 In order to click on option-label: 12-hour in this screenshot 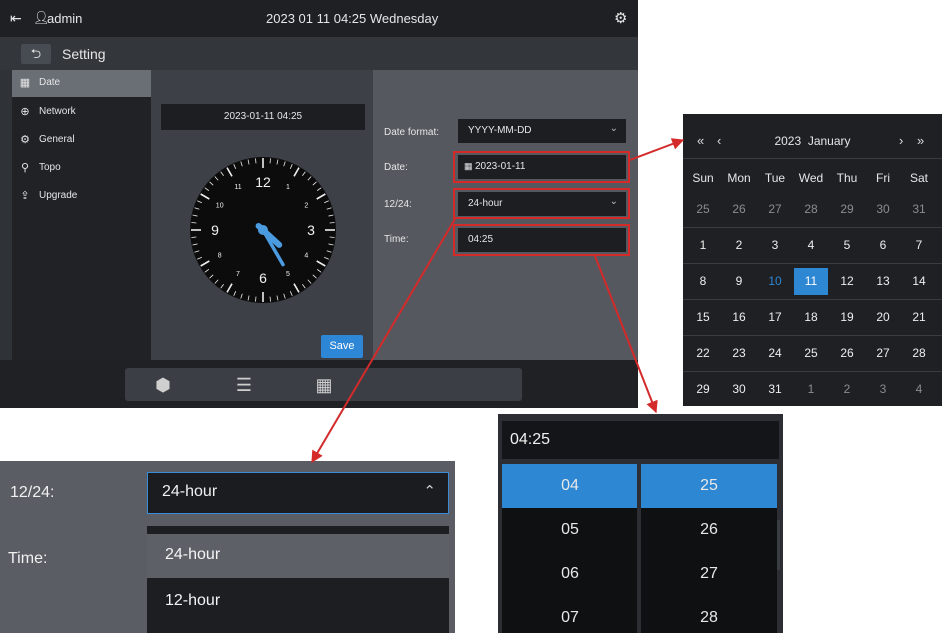, I will do `click(193, 600)`.